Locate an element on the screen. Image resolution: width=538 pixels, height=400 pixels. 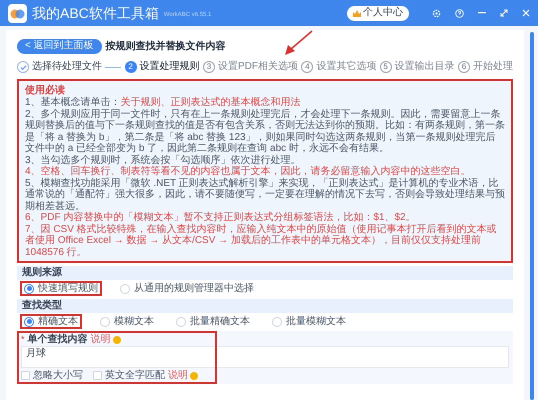
step-label: 设置输出目录 is located at coordinates (424, 67).